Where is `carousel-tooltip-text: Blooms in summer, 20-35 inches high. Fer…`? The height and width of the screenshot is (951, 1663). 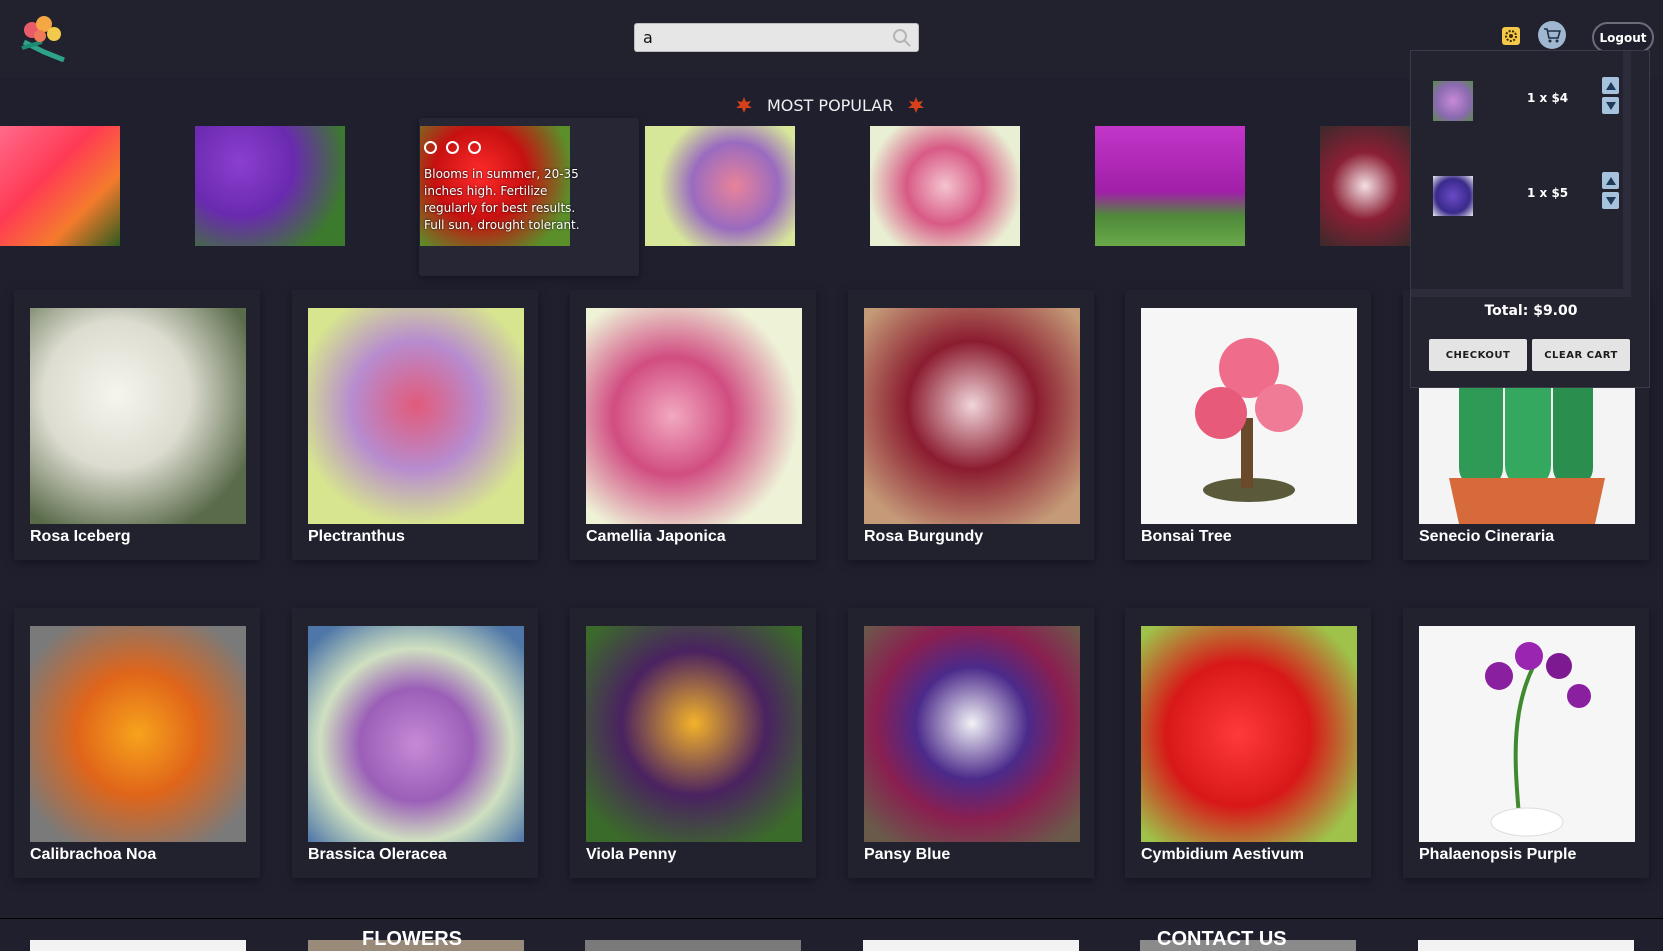
carousel-tooltip-text: Blooms in summer, 20-35 inches high. Fer… is located at coordinates (502, 199).